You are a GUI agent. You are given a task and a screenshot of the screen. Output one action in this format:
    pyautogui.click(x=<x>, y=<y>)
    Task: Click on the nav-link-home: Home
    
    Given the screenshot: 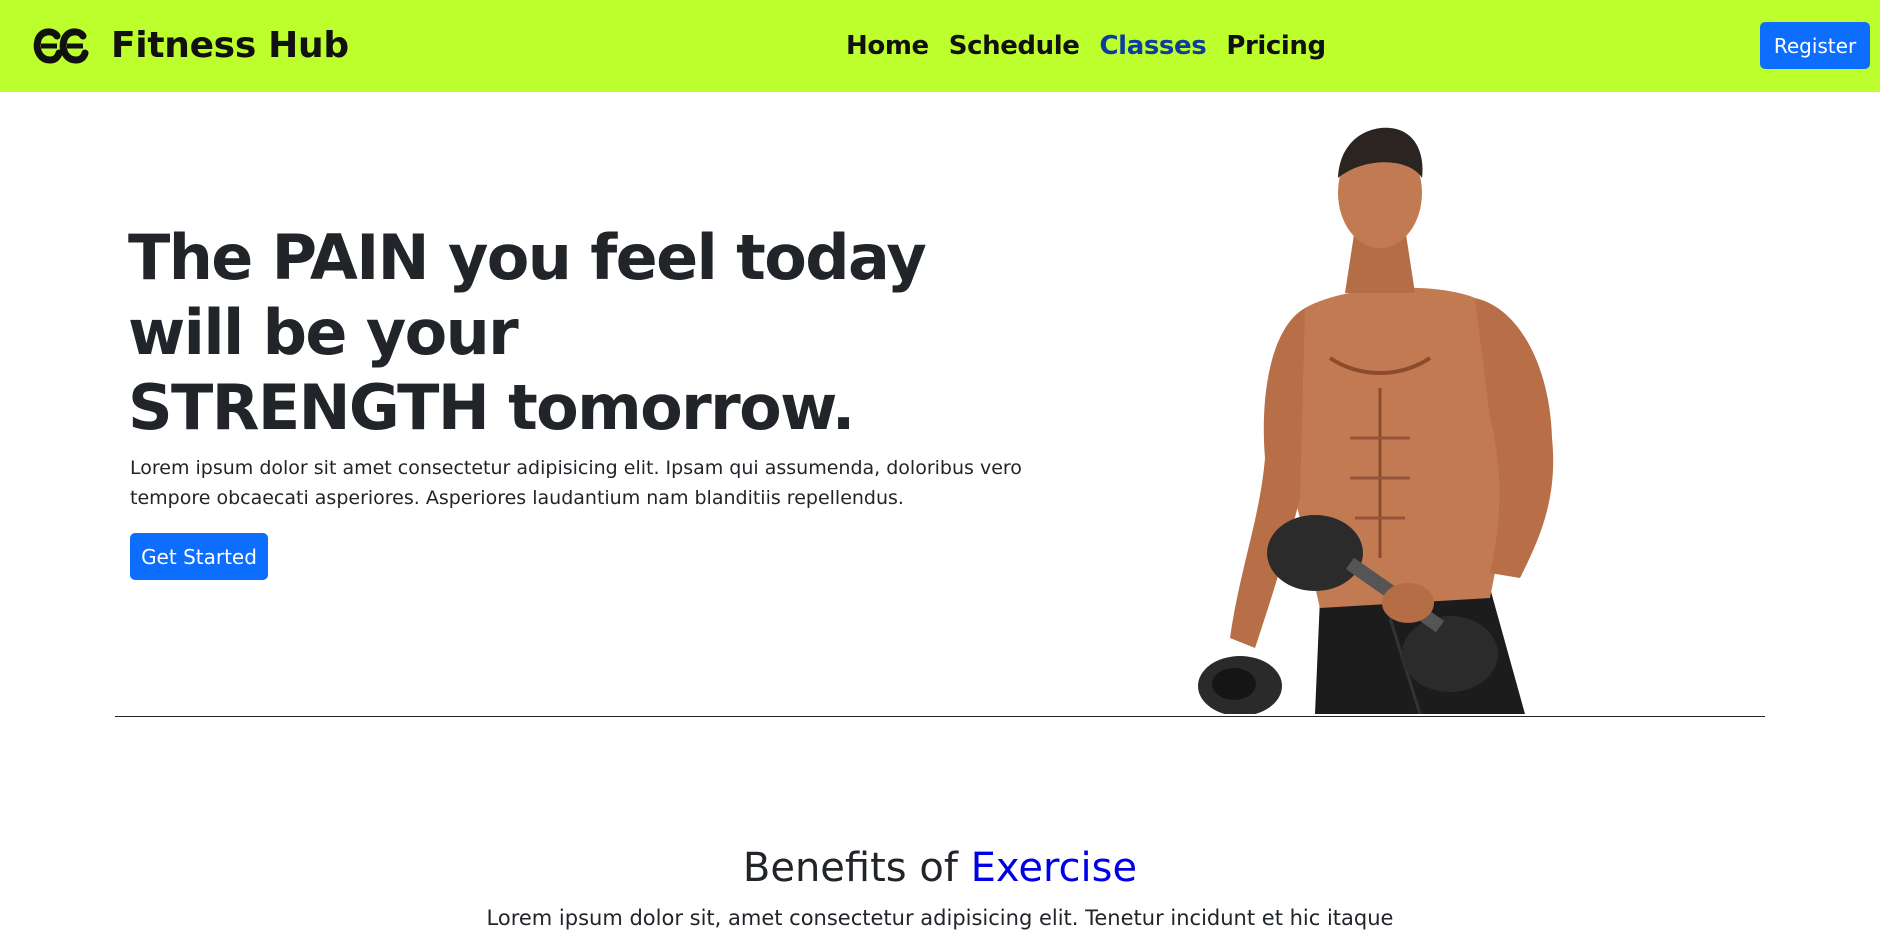 What is the action you would take?
    pyautogui.click(x=887, y=46)
    